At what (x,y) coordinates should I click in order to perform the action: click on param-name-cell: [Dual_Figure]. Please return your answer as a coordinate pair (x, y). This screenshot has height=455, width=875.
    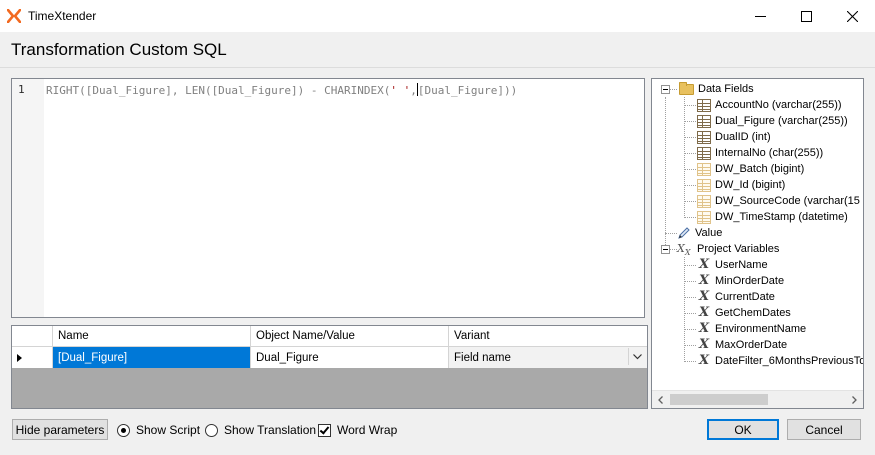
    Looking at the image, I should click on (152, 357).